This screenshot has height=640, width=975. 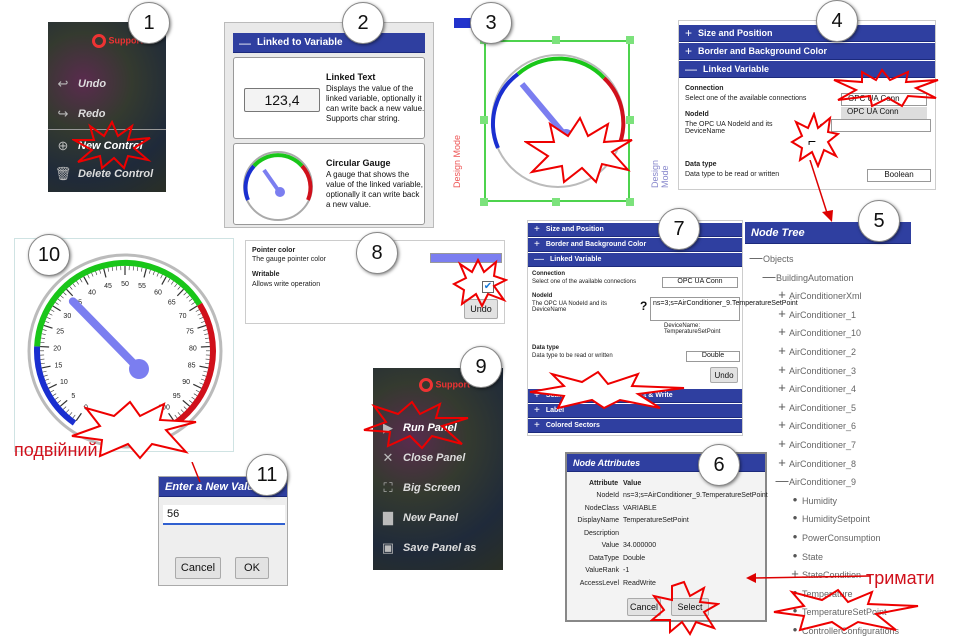 What do you see at coordinates (640, 545) in the screenshot?
I see `attribute-value: 34.000000` at bounding box center [640, 545].